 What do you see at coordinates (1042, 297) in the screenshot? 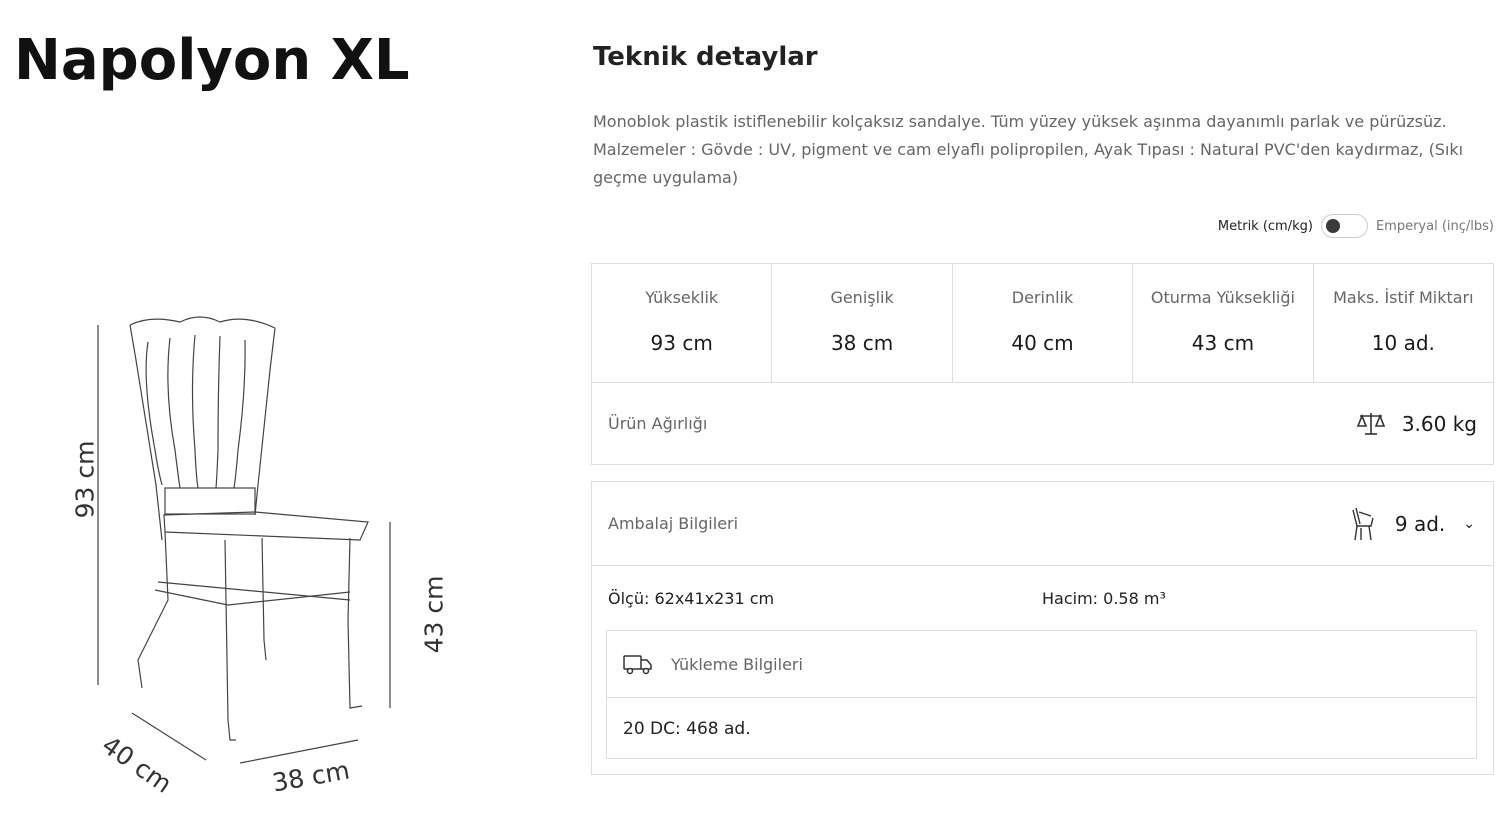
I see `spec-label: Derinlik` at bounding box center [1042, 297].